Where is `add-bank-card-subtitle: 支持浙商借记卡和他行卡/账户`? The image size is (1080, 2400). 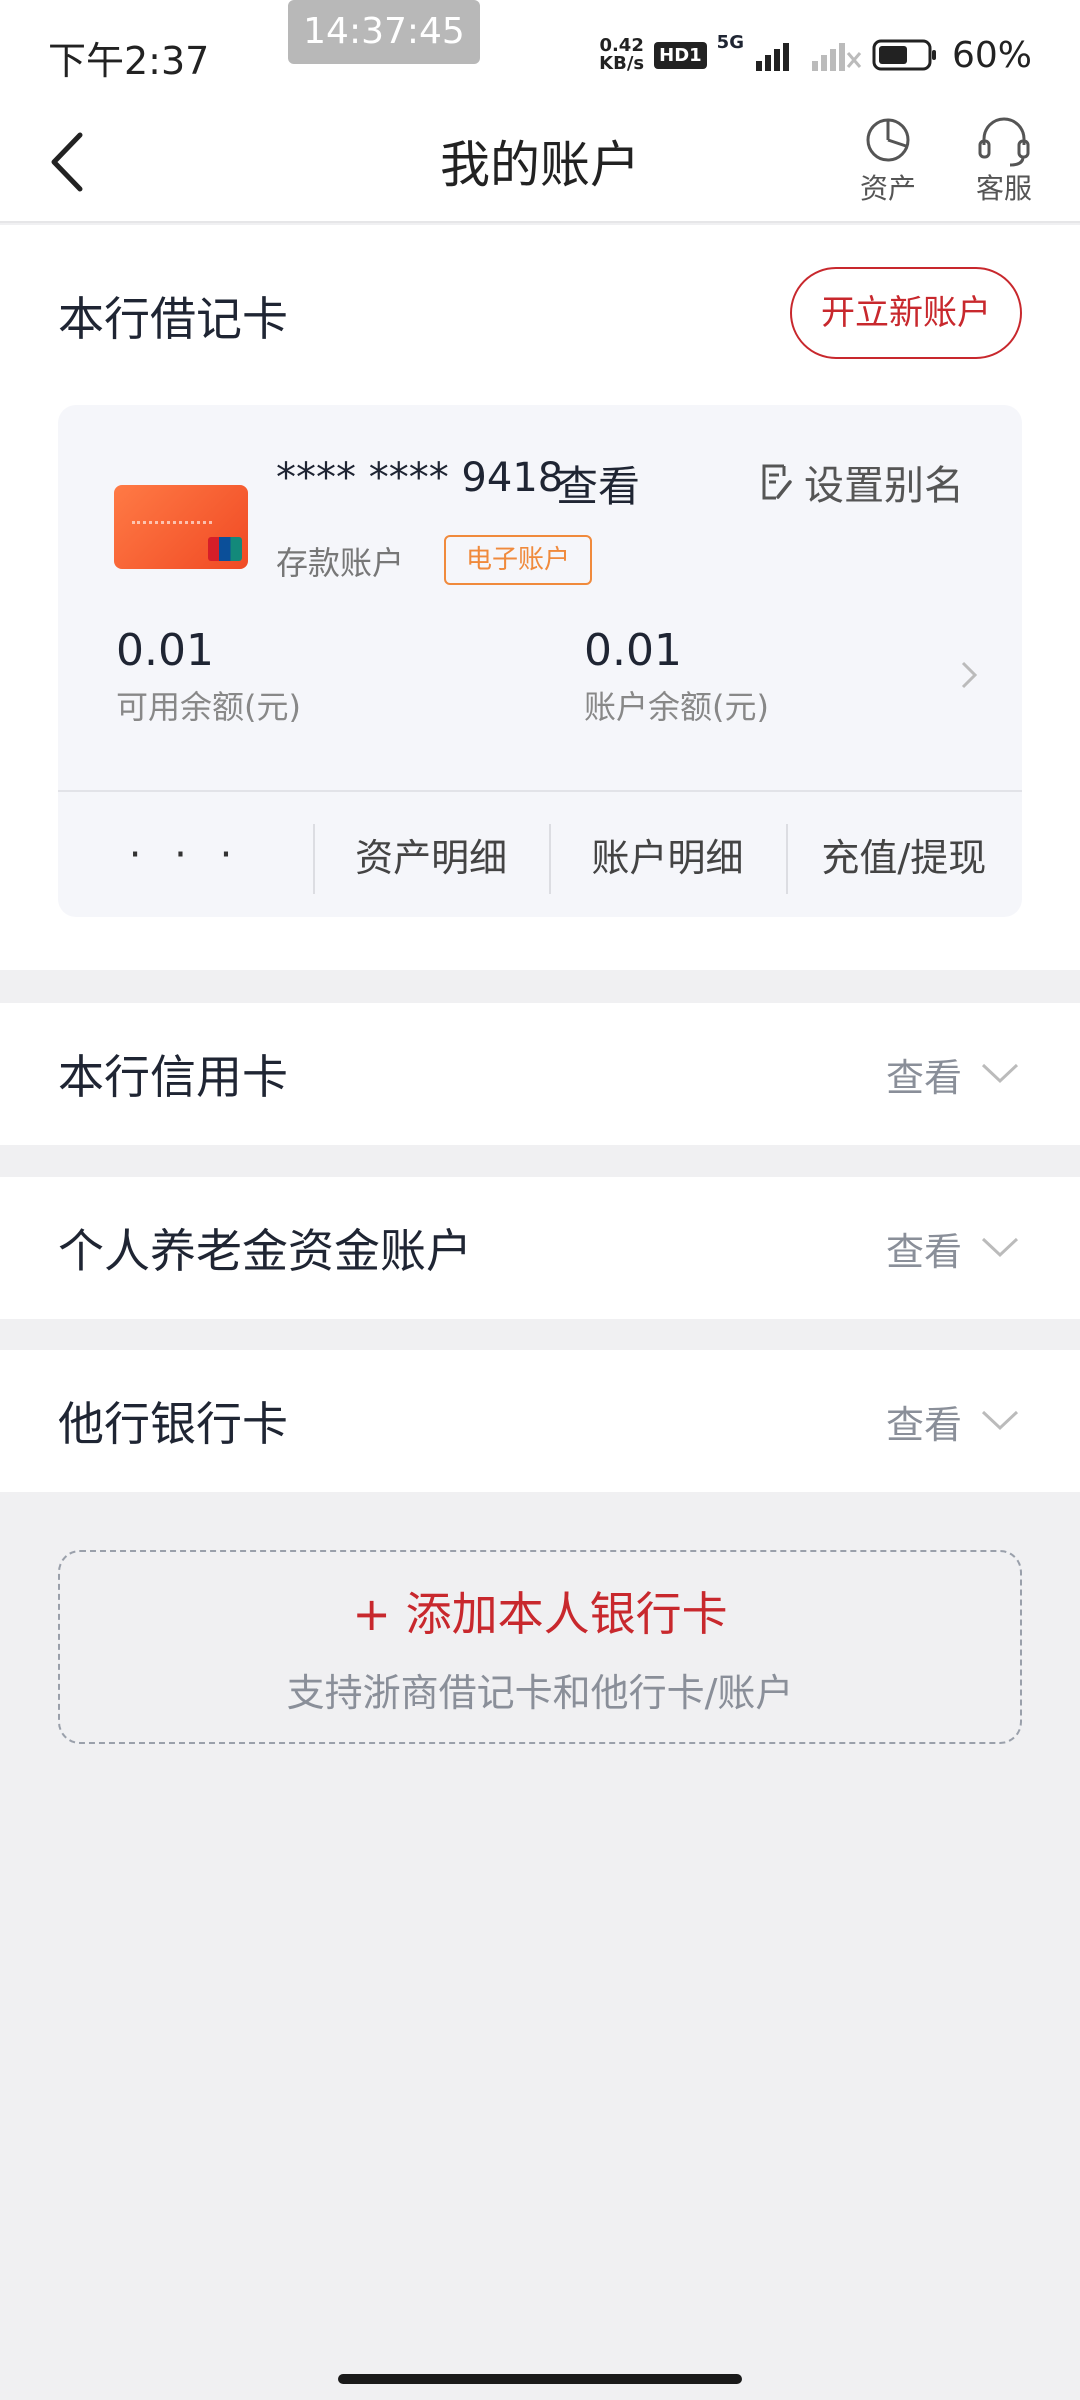 add-bank-card-subtitle: 支持浙商借记卡和他行卡/账户 is located at coordinates (540, 1693).